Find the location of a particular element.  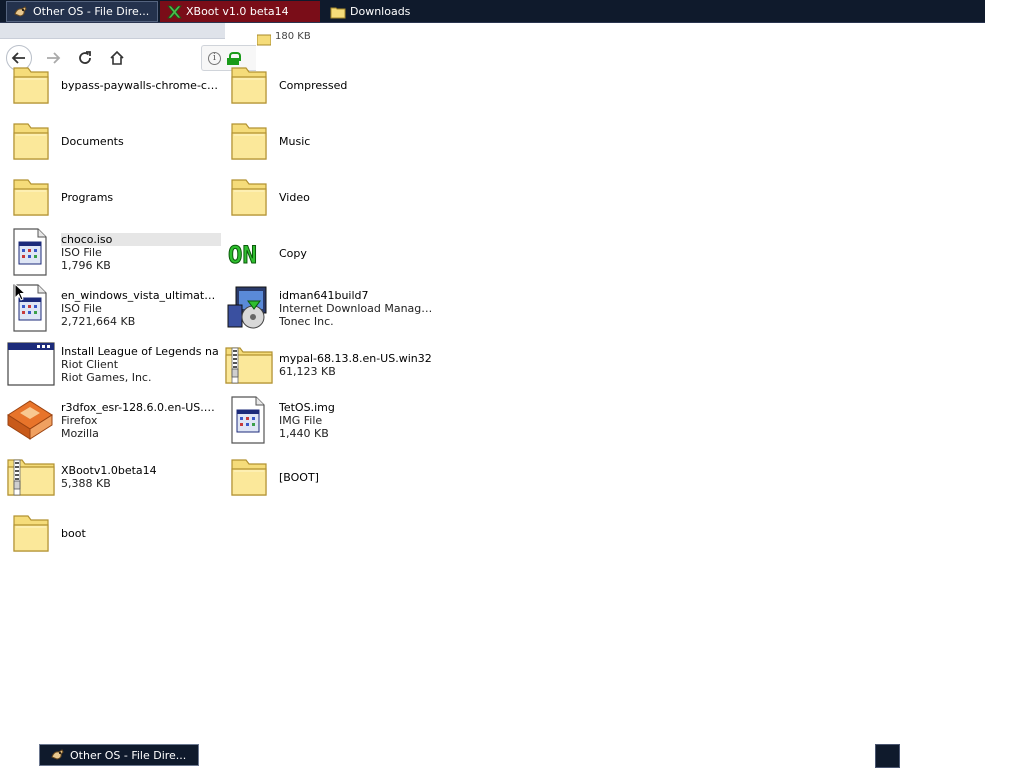

file-item: Video is located at coordinates (329, 197).